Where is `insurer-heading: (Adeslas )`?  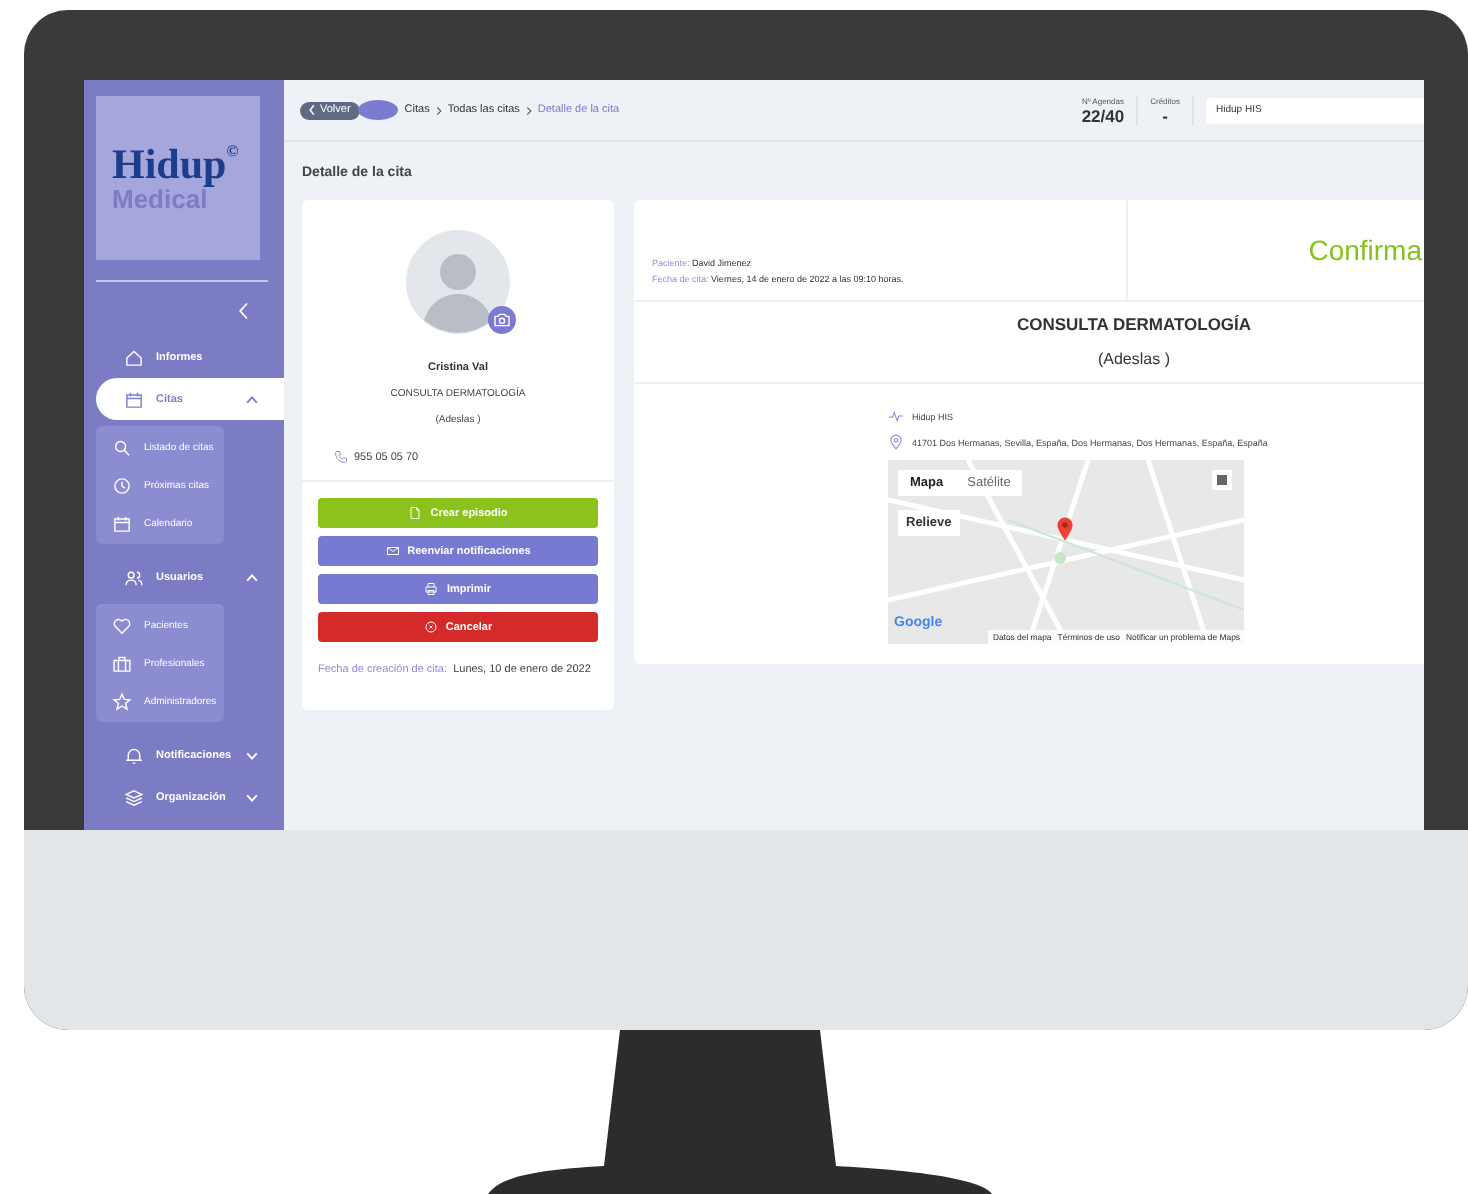
insurer-heading: (Adeslas ) is located at coordinates (1133, 359).